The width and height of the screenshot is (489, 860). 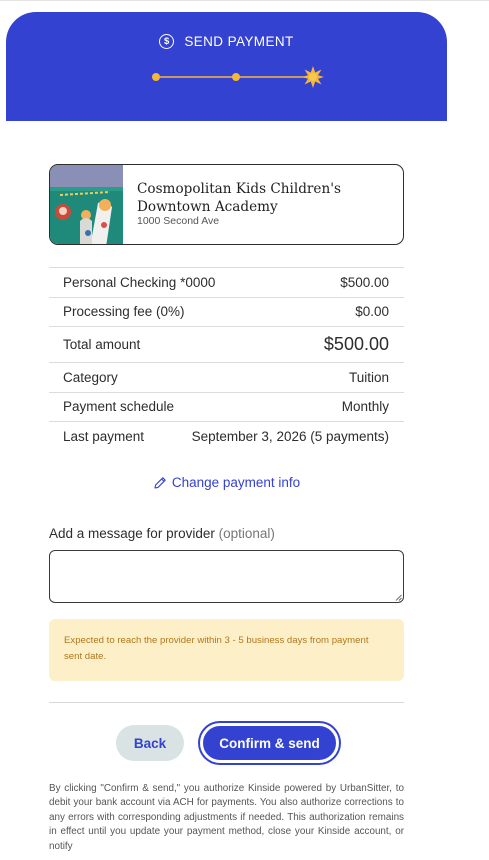 What do you see at coordinates (226, 377) in the screenshot?
I see `summary-row-category: Category Tuition` at bounding box center [226, 377].